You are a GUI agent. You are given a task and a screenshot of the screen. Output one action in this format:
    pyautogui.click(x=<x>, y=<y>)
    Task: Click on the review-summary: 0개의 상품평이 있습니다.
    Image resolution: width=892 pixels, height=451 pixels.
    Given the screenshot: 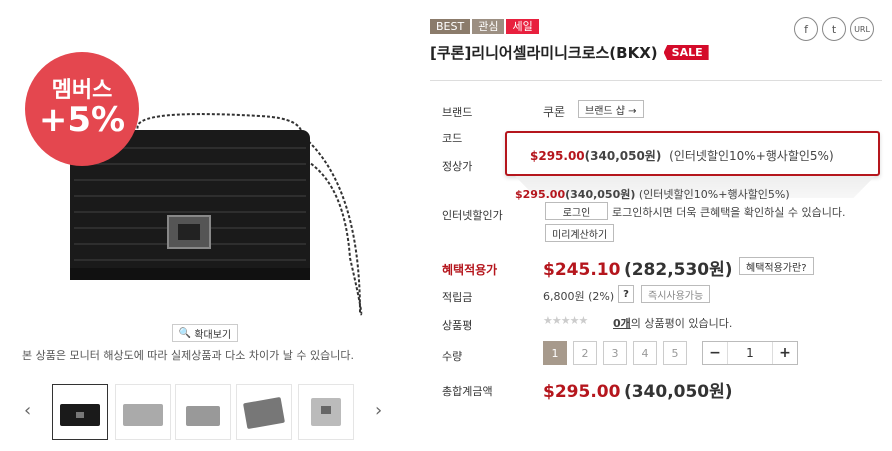 What is the action you would take?
    pyautogui.click(x=672, y=323)
    